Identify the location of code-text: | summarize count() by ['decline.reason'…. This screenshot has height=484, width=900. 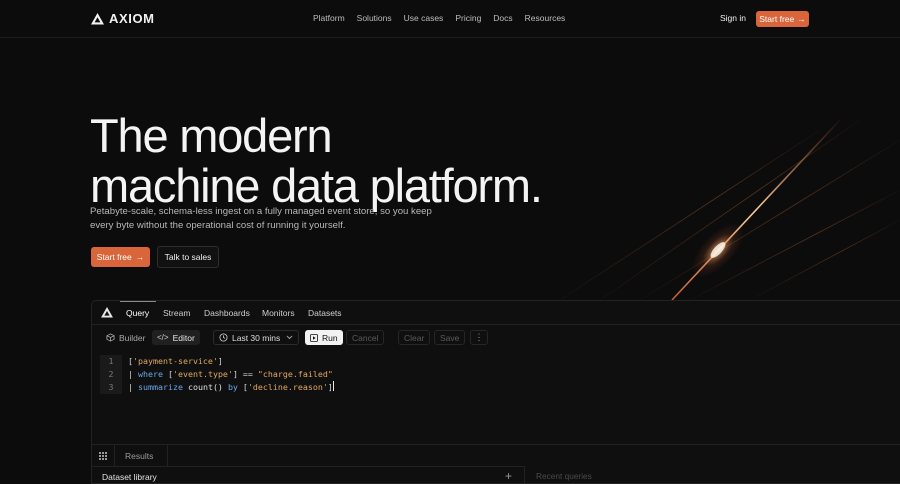
(231, 387).